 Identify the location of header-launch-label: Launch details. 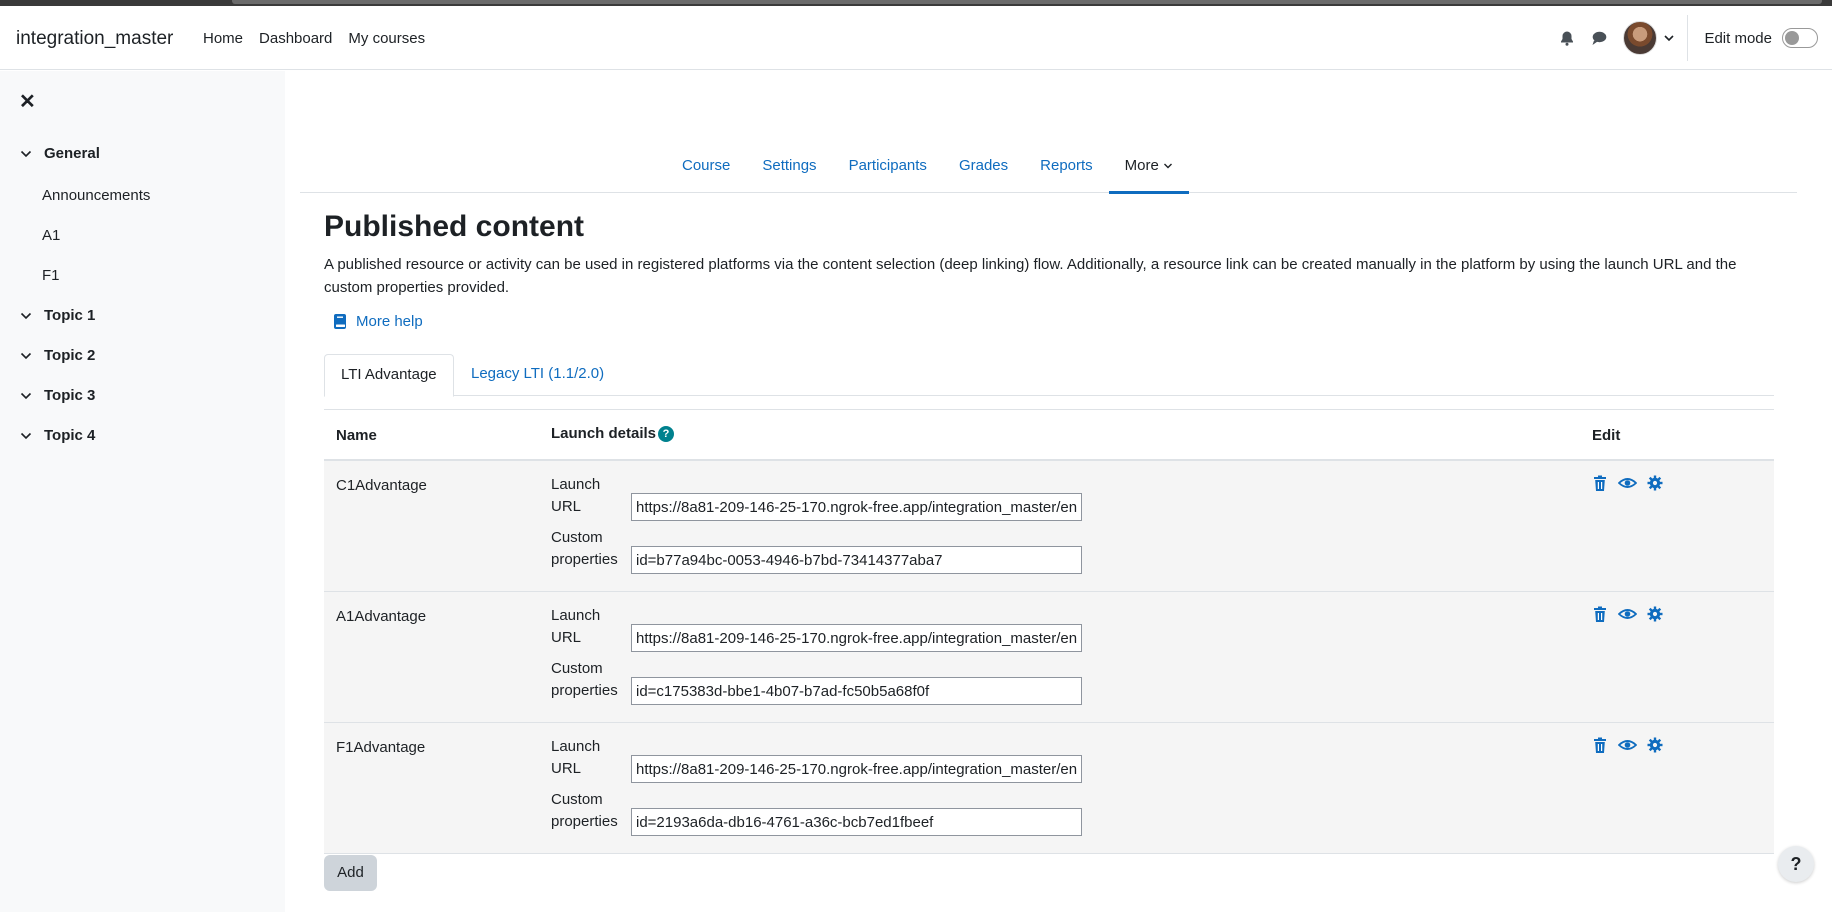
(604, 433).